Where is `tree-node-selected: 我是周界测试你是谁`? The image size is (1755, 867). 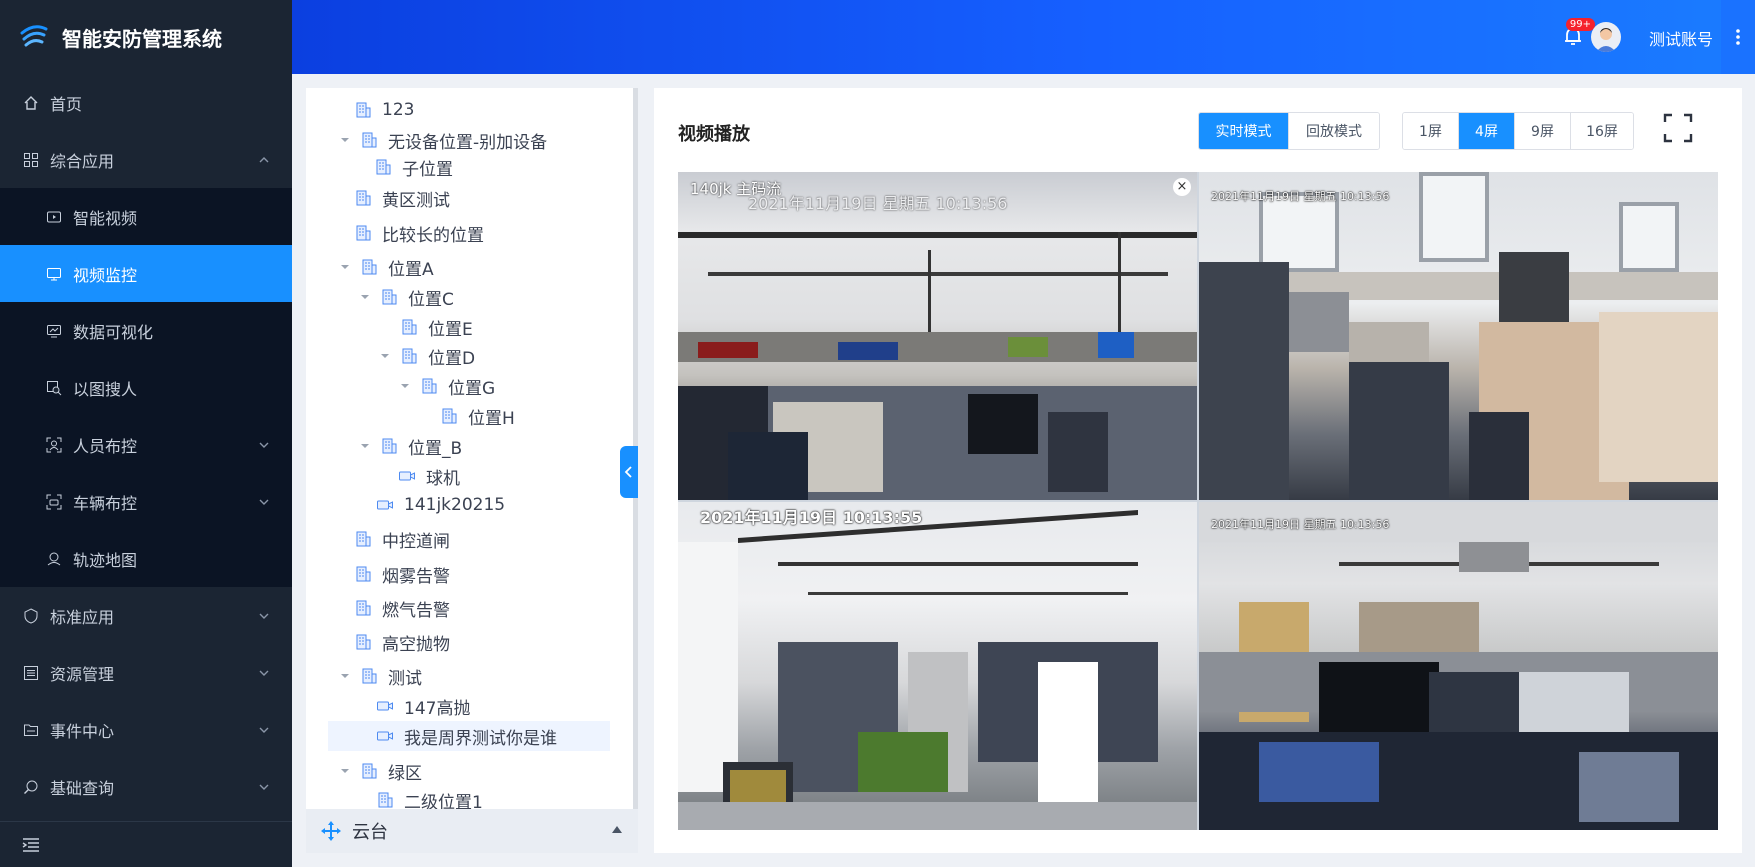
tree-node-selected: 我是周界测试你是谁 is located at coordinates (469, 736).